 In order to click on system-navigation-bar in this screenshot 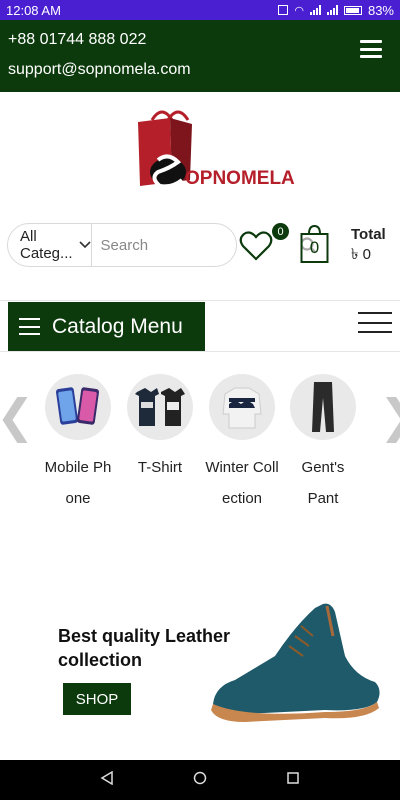, I will do `click(200, 780)`.